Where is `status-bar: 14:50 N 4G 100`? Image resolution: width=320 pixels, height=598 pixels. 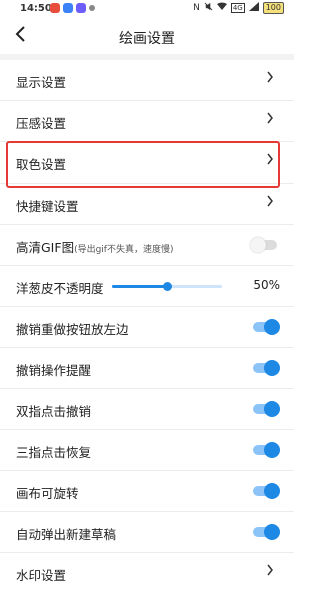 status-bar: 14:50 N 4G 100 is located at coordinates (147, 9).